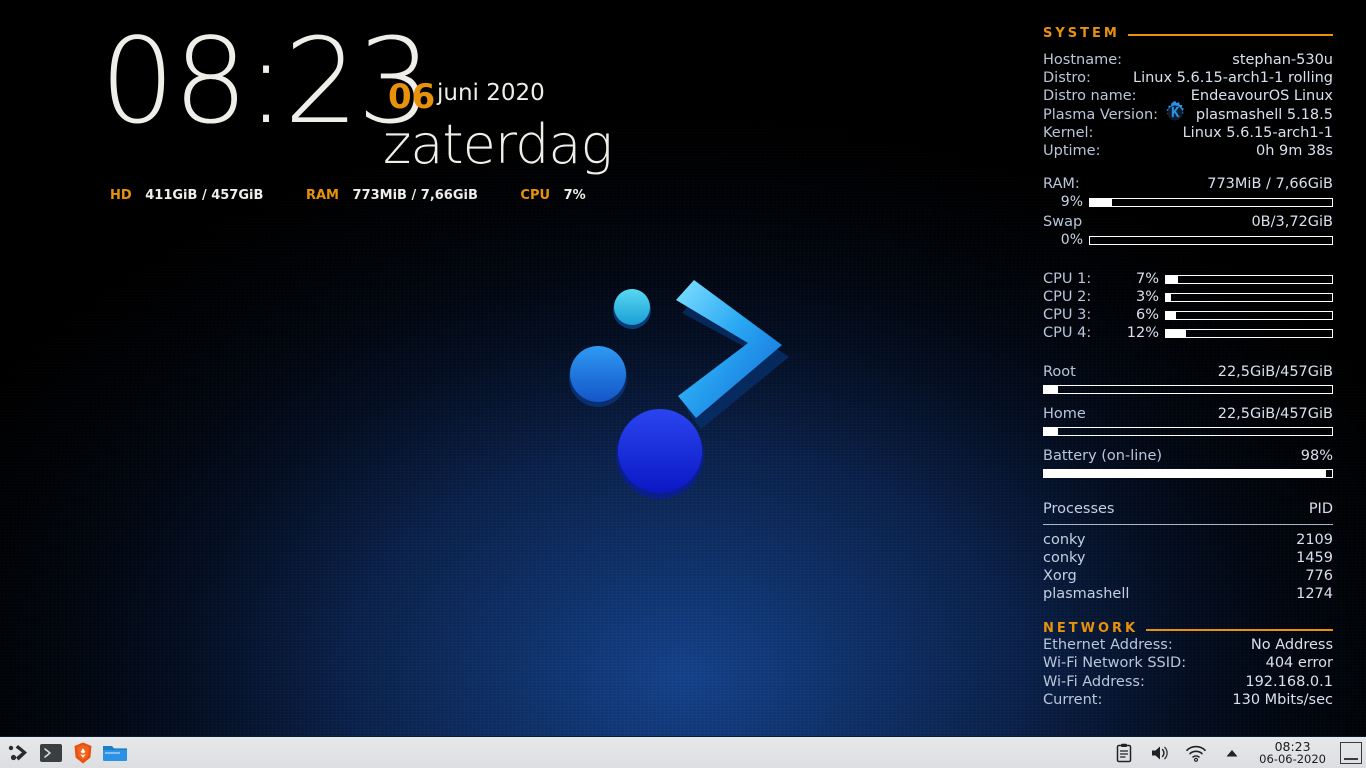 Image resolution: width=1366 pixels, height=768 pixels. Describe the element at coordinates (1188, 184) in the screenshot. I see `ram-row: RAM: 773MiB / 7,66GiB` at that location.